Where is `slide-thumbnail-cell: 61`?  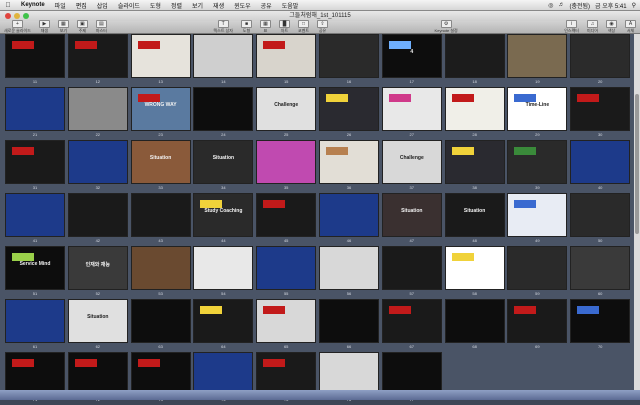 slide-thumbnail-cell: 61 is located at coordinates (35, 325).